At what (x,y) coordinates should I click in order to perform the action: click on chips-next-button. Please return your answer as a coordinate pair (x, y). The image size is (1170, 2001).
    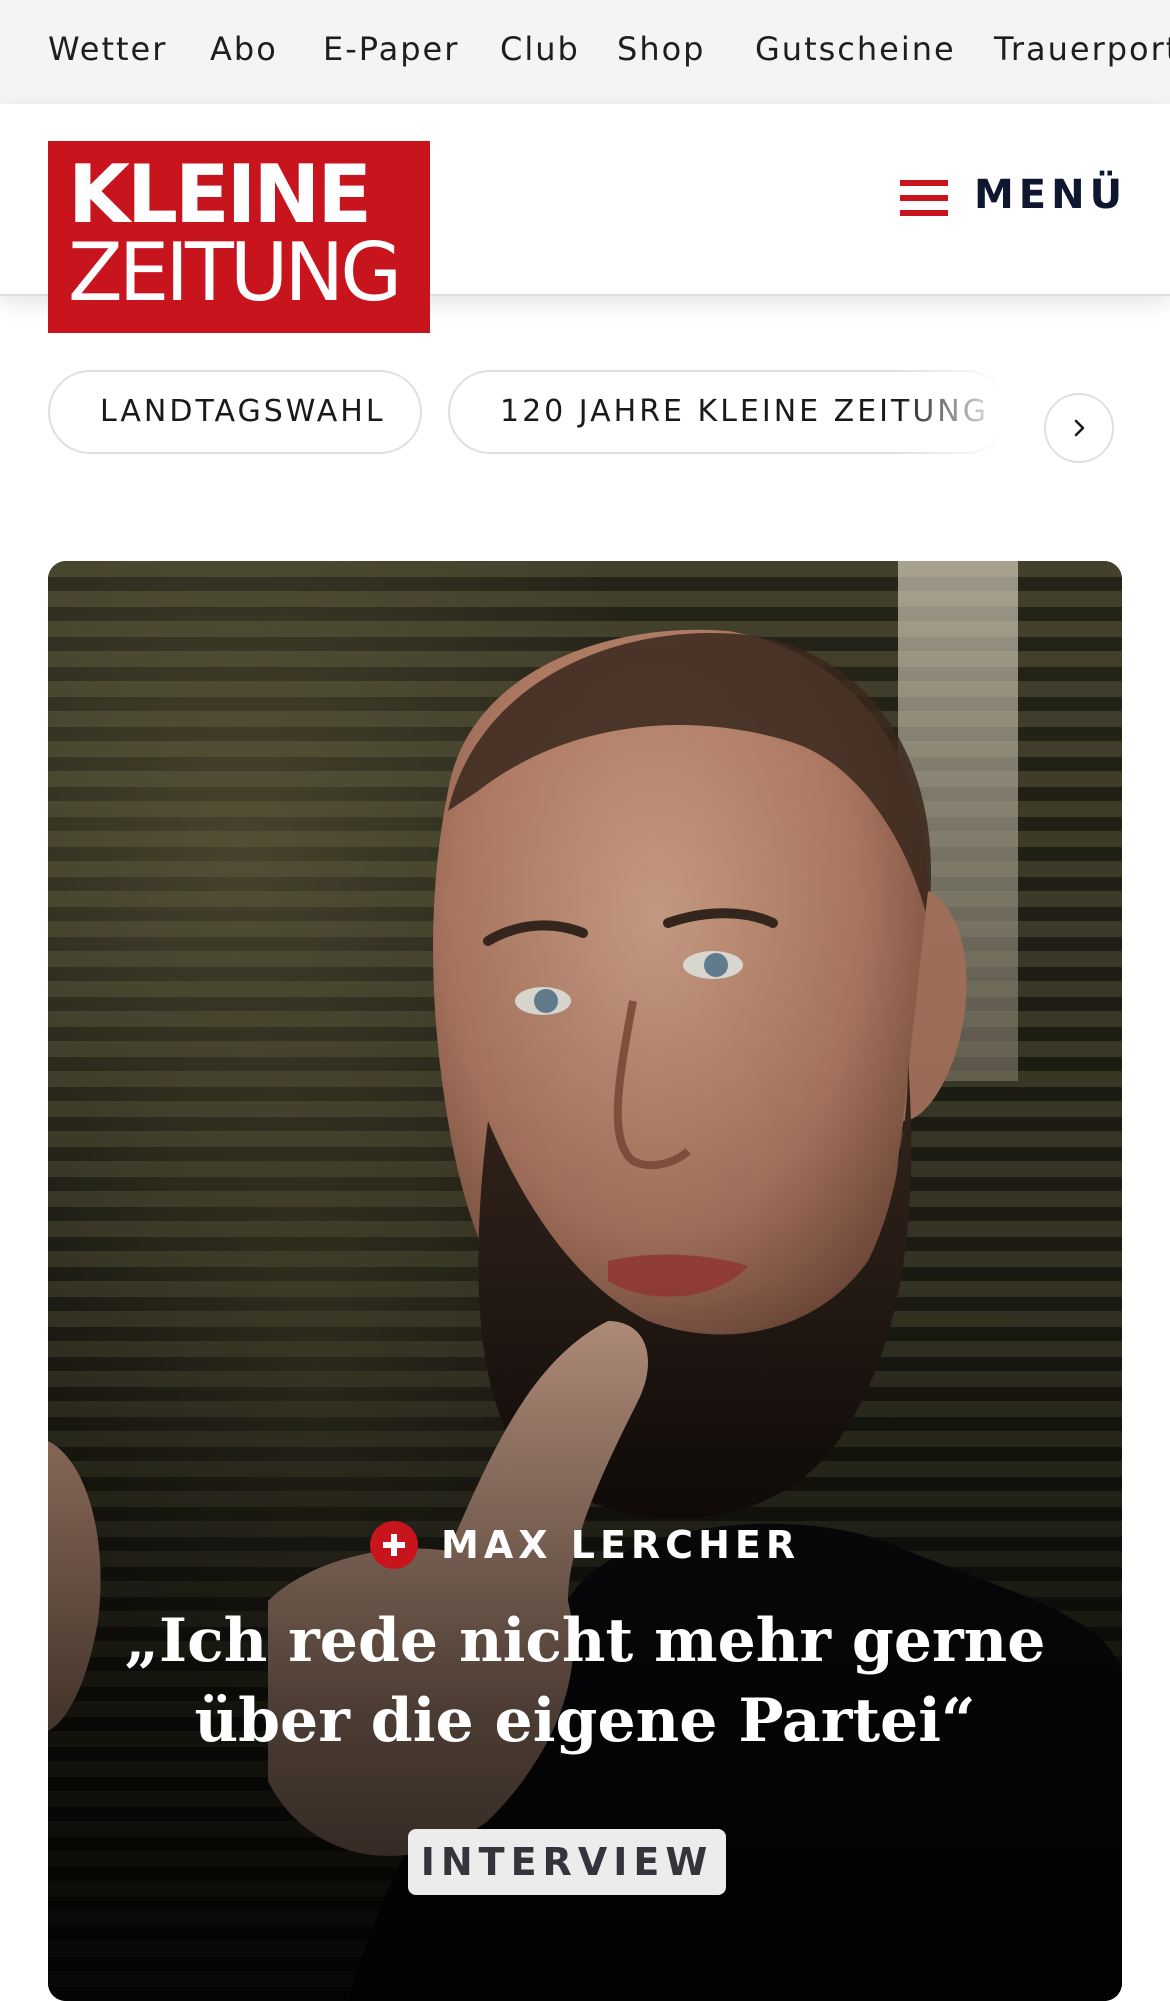
    Looking at the image, I should click on (1079, 428).